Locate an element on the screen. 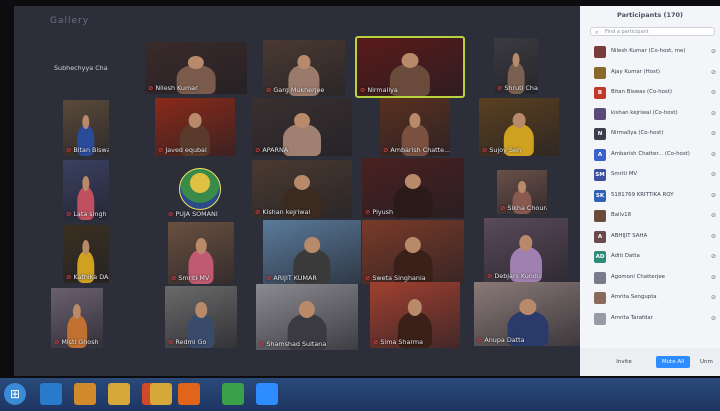 Image resolution: width=720 pixels, height=411 pixels. start-icon: ⊞ is located at coordinates (15, 394).